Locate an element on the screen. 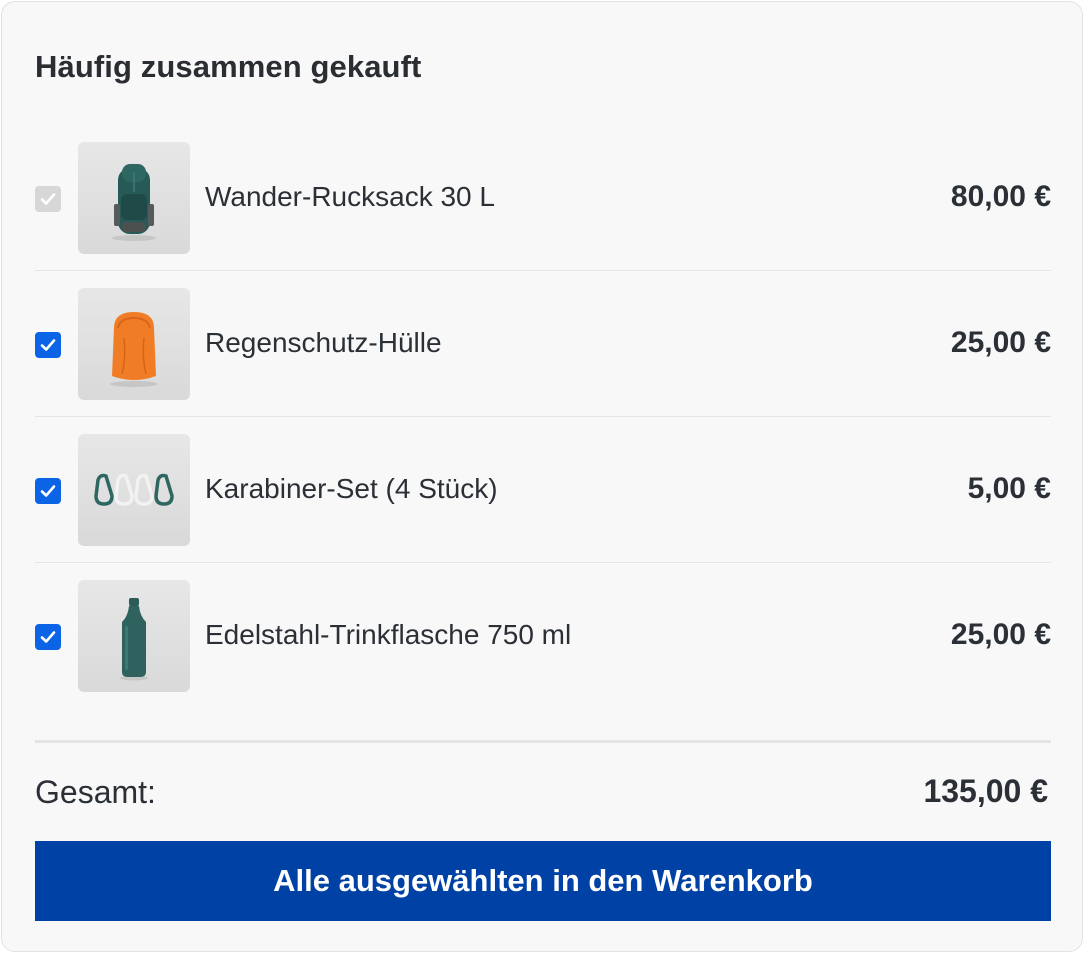  product-name: Karabiner-Set (4 Stück) is located at coordinates (351, 489).